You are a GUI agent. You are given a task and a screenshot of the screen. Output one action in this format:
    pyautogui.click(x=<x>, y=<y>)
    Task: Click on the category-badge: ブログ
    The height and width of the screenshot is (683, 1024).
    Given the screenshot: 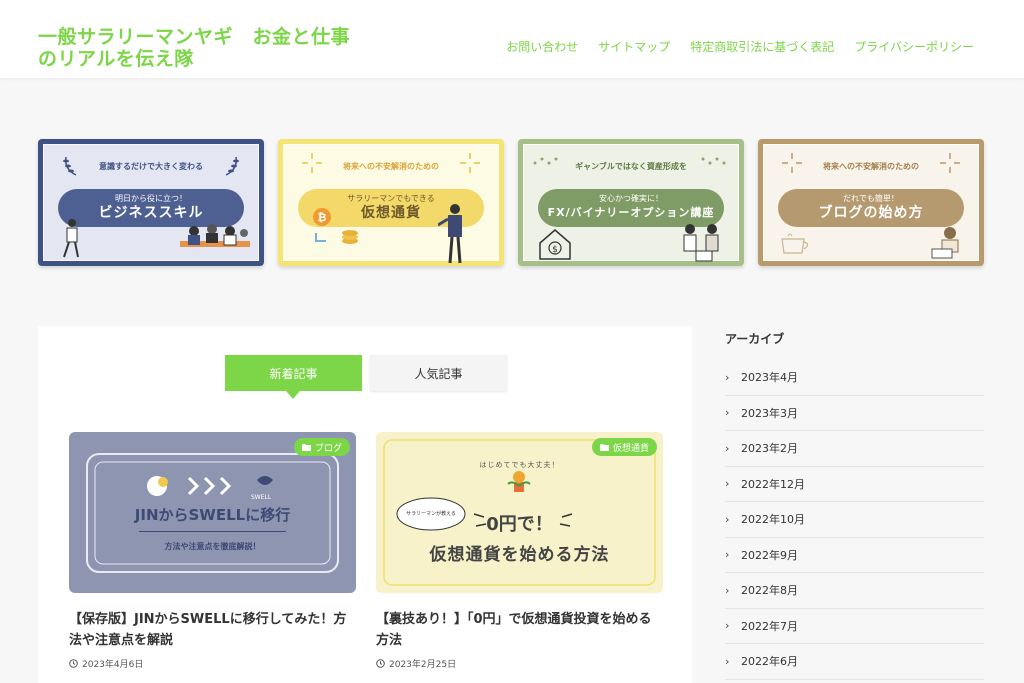 What is the action you would take?
    pyautogui.click(x=321, y=447)
    